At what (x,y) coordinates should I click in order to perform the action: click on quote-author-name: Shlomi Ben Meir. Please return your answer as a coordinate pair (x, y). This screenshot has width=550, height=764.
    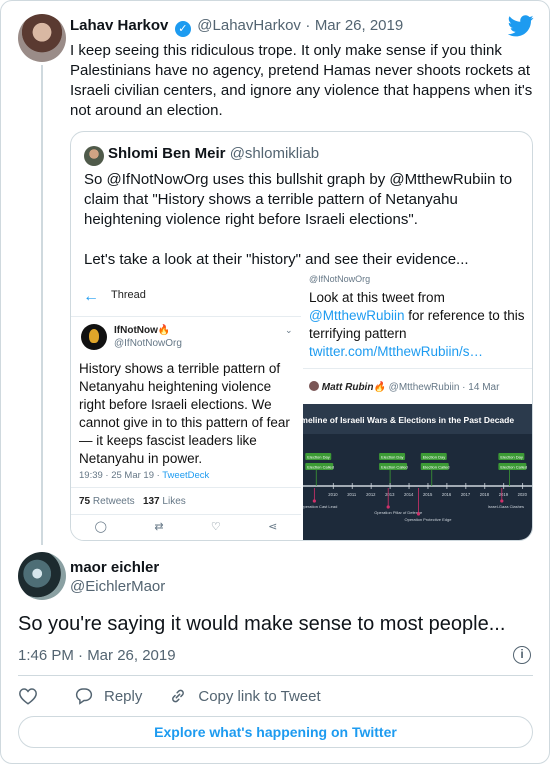
    Looking at the image, I should click on (167, 153).